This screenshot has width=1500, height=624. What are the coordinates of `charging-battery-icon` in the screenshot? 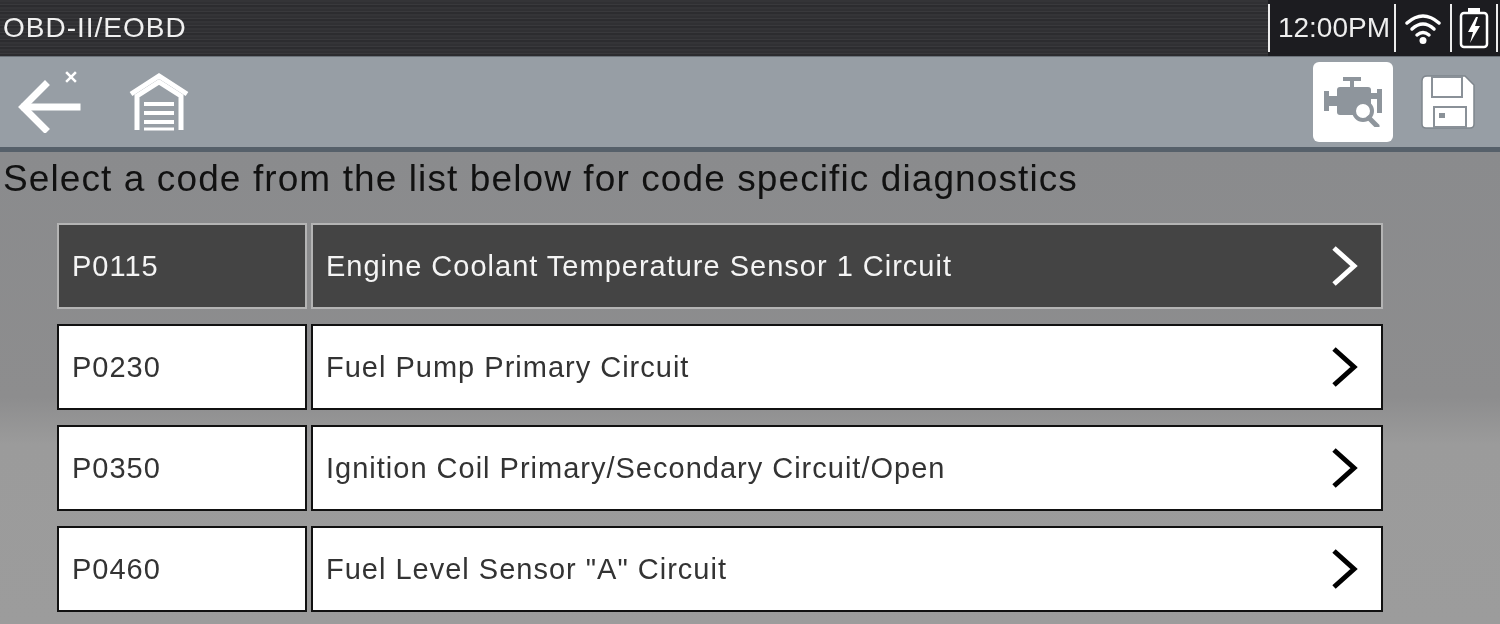 It's located at (1474, 28).